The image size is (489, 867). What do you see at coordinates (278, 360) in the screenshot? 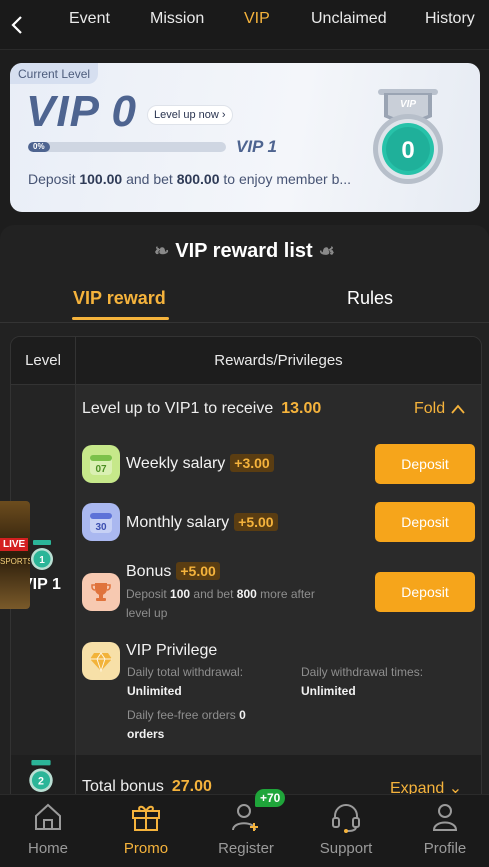
I see `header-rewards: Rewards/Privileges` at bounding box center [278, 360].